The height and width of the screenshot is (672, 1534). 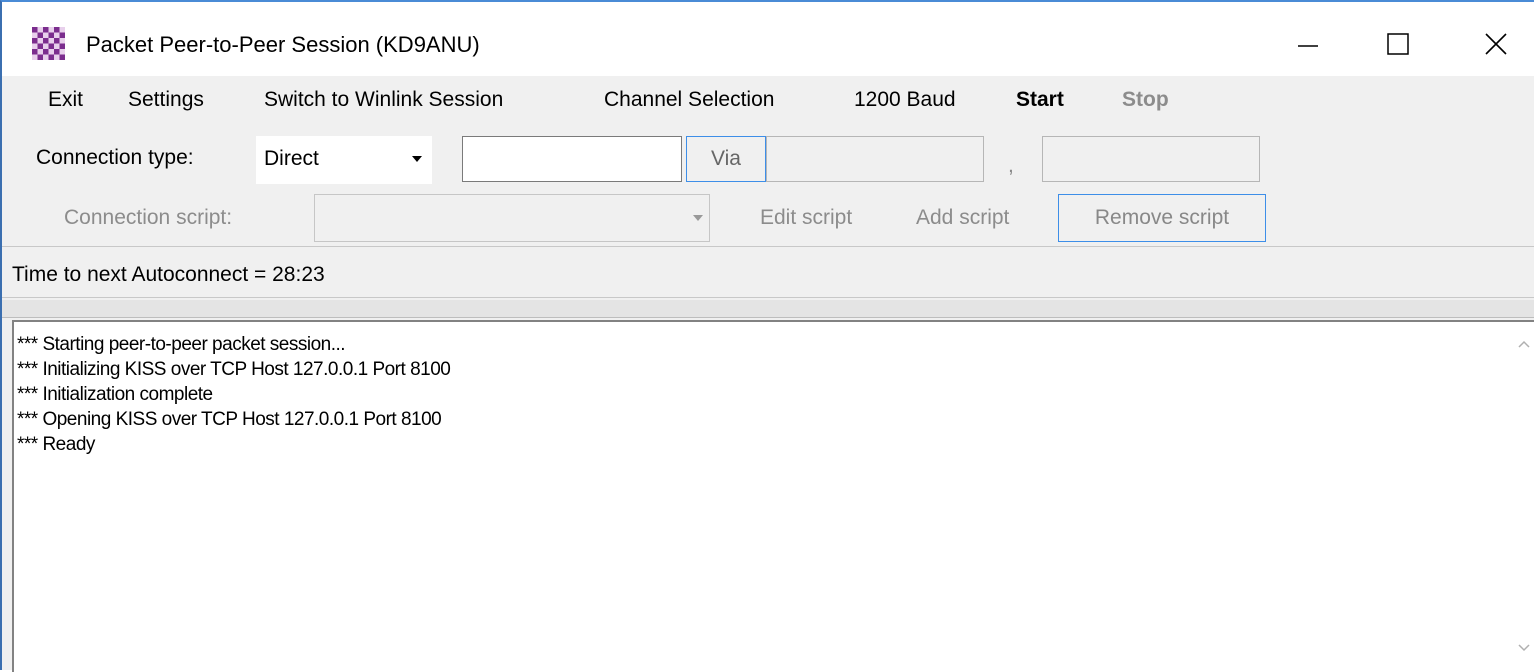 I want to click on close-button, so click(x=1495, y=44).